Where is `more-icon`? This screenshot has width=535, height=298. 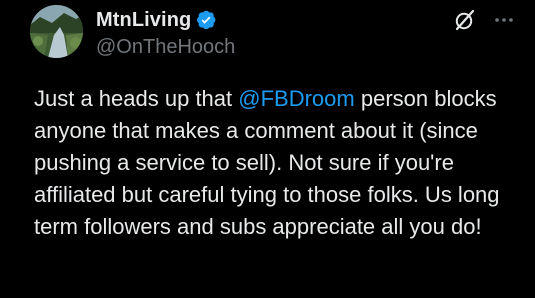
more-icon is located at coordinates (504, 20).